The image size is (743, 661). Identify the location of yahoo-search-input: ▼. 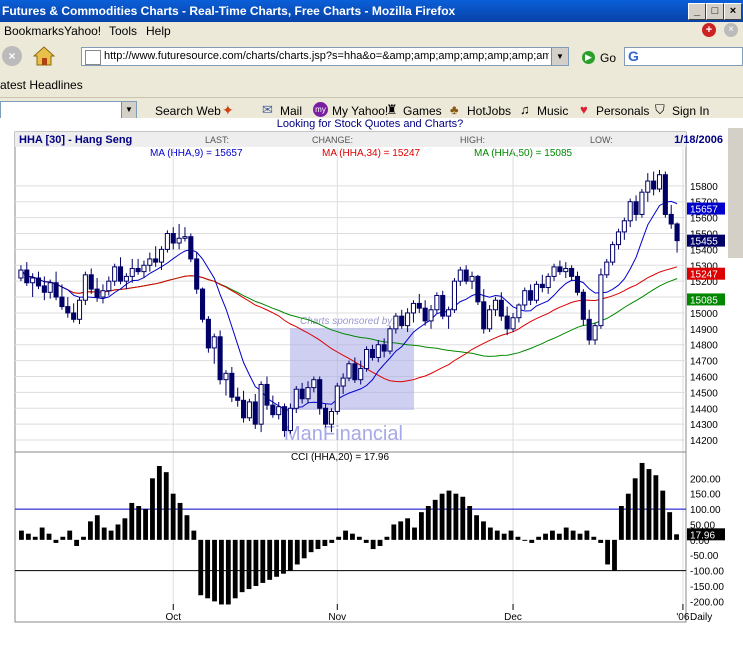
(68, 110).